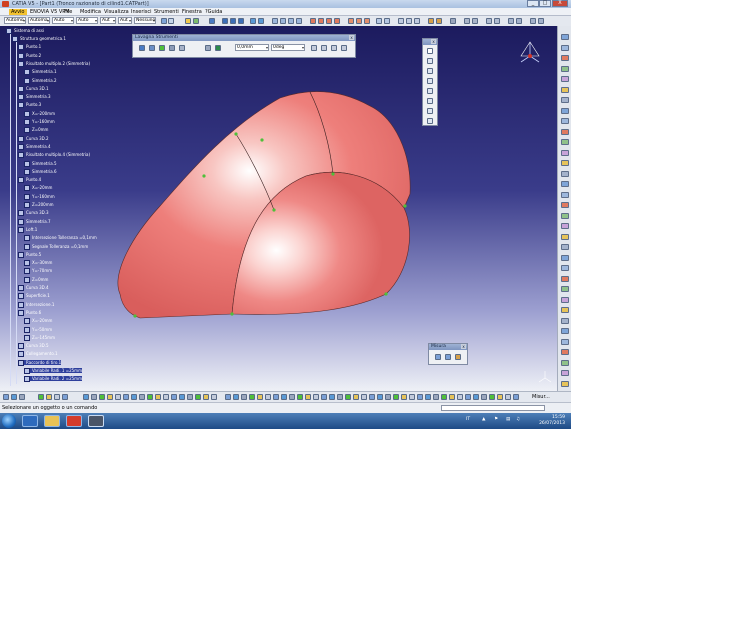 This screenshot has height=640, width=732. Describe the element at coordinates (497, 21) in the screenshot. I see `apply-material-icon` at that location.